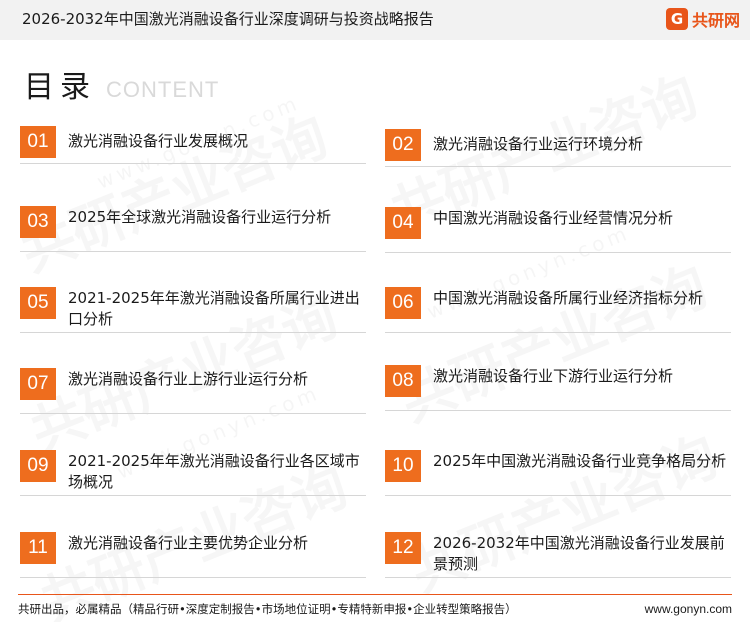 The image size is (750, 622). What do you see at coordinates (715, 20) in the screenshot?
I see `logo-text: 共研网` at bounding box center [715, 20].